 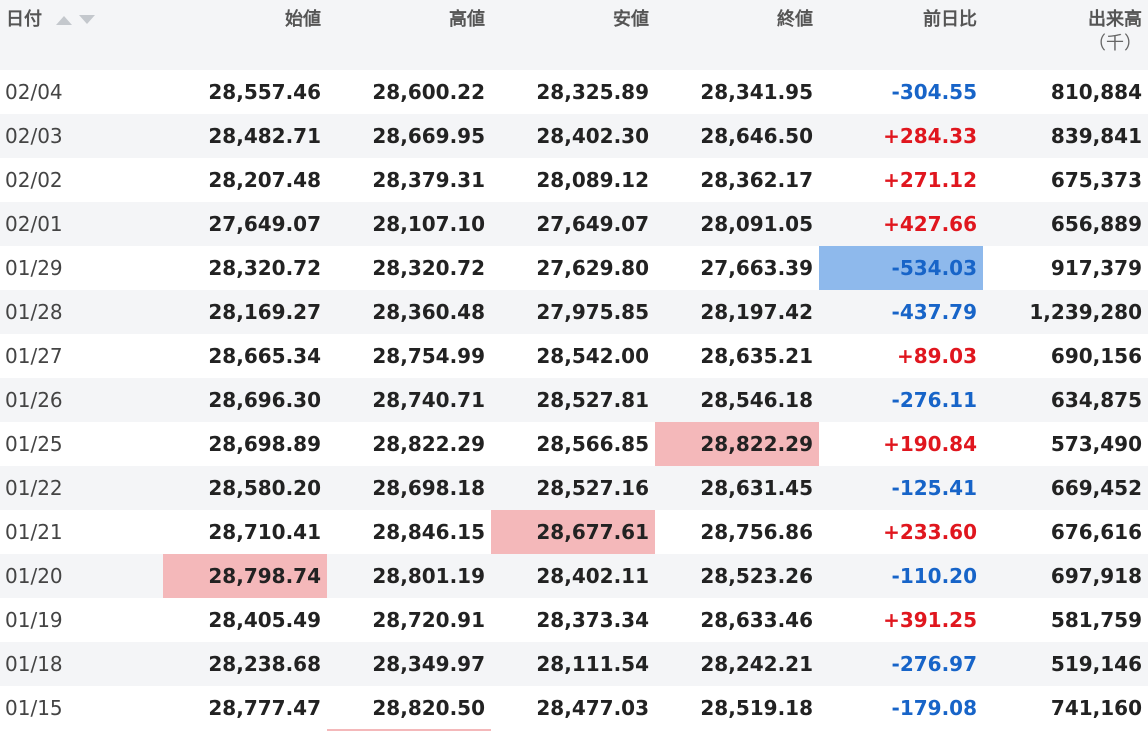 I want to click on high-cell: 28,360.48, so click(x=409, y=312).